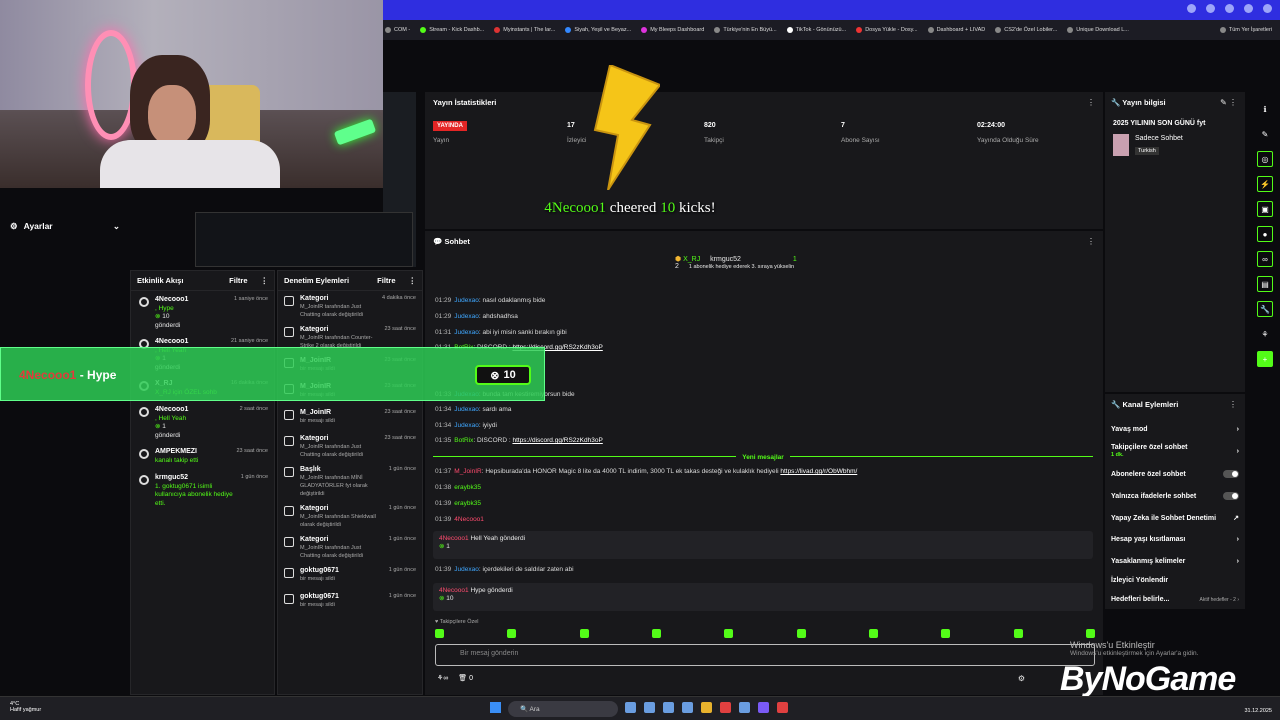 The image size is (1280, 720). Describe the element at coordinates (831, 66) in the screenshot. I see `dashboard-header` at that location.